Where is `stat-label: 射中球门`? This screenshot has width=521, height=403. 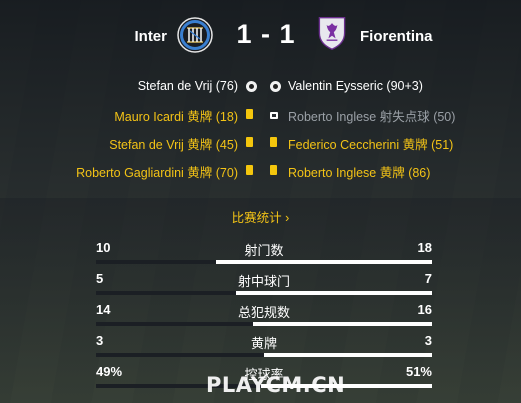
stat-label: 射中球门 is located at coordinates (263, 281).